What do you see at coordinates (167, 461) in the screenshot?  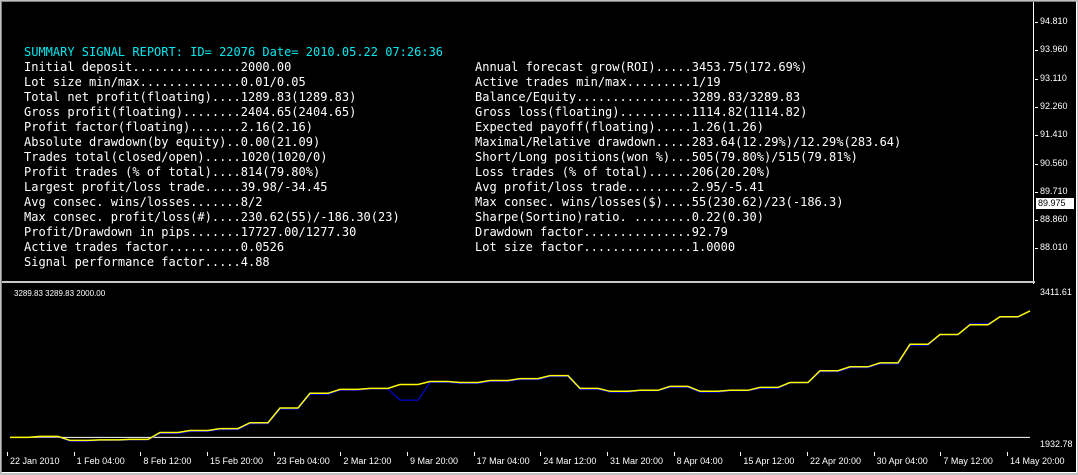 I see `time-axis-label: 8 Feb 12:00` at bounding box center [167, 461].